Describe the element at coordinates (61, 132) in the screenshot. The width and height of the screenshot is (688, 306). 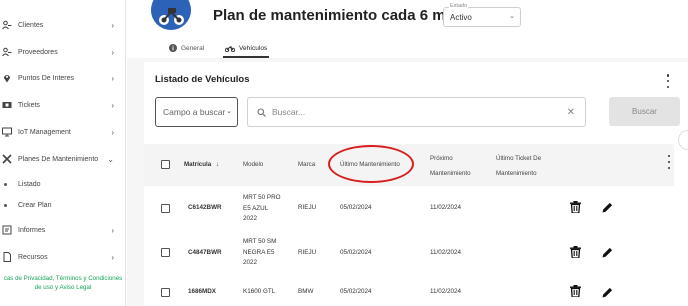
I see `sidebar-item-iot-management: IoT Management ›` at that location.